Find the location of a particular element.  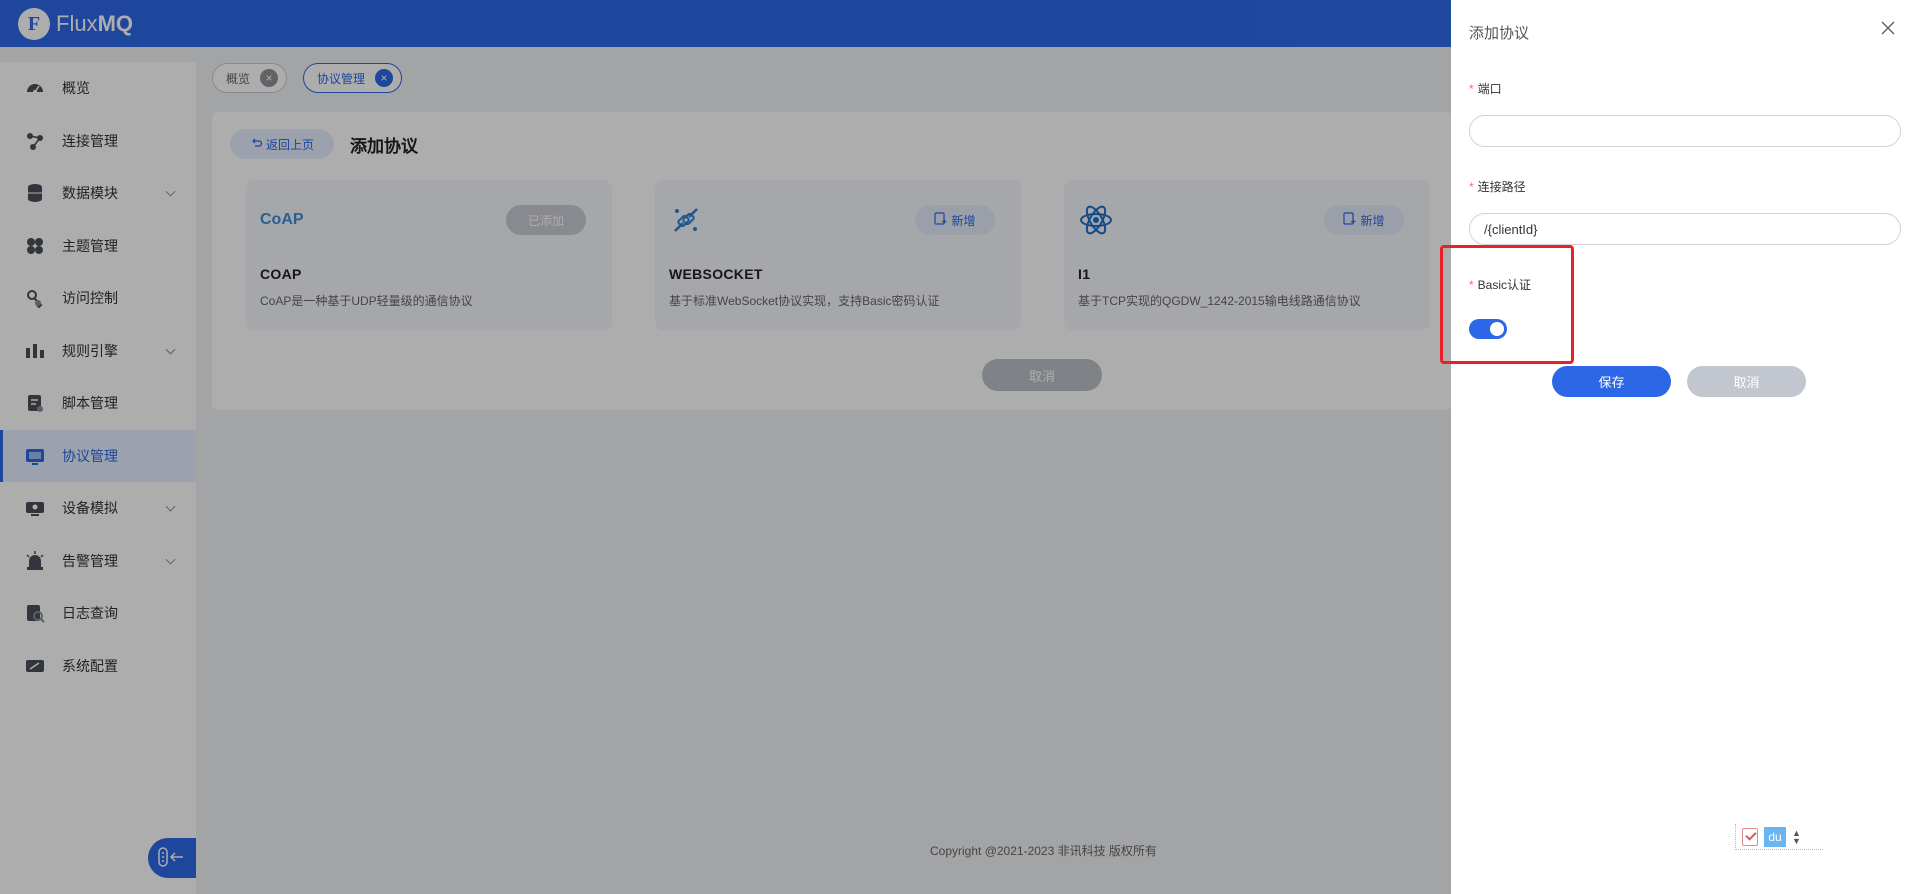

port-input is located at coordinates (1685, 131).